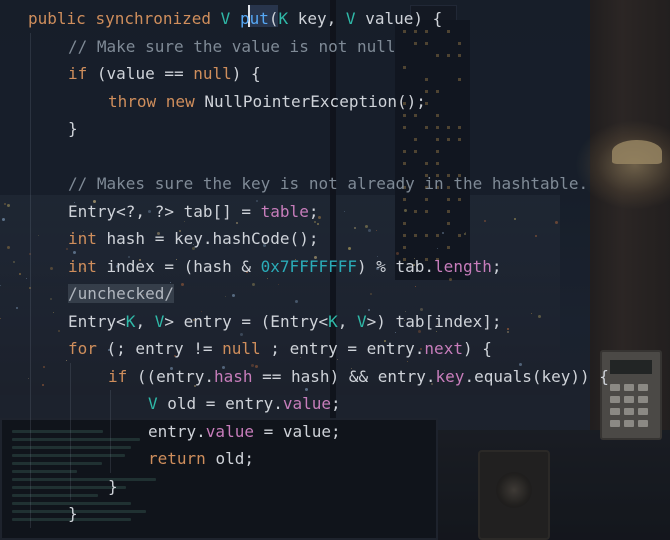  I want to click on code-token-kw: return, so click(182, 458).